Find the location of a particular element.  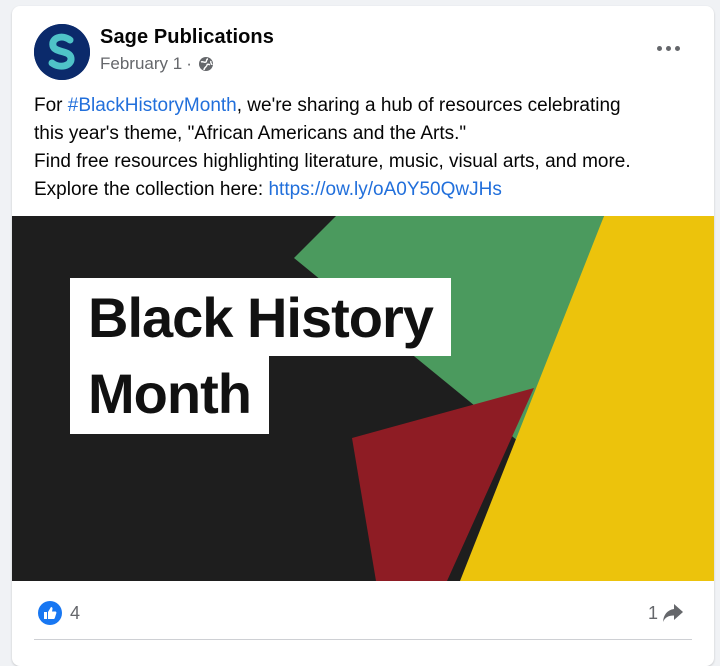

globe-icon is located at coordinates (205, 64).